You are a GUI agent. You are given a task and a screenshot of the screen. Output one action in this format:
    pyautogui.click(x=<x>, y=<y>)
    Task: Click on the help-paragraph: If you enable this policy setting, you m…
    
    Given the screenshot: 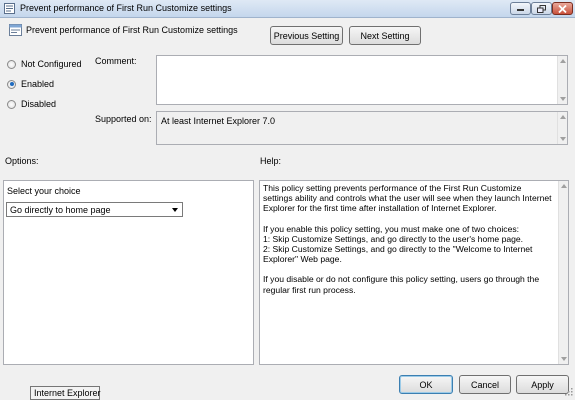 What is the action you would take?
    pyautogui.click(x=398, y=244)
    